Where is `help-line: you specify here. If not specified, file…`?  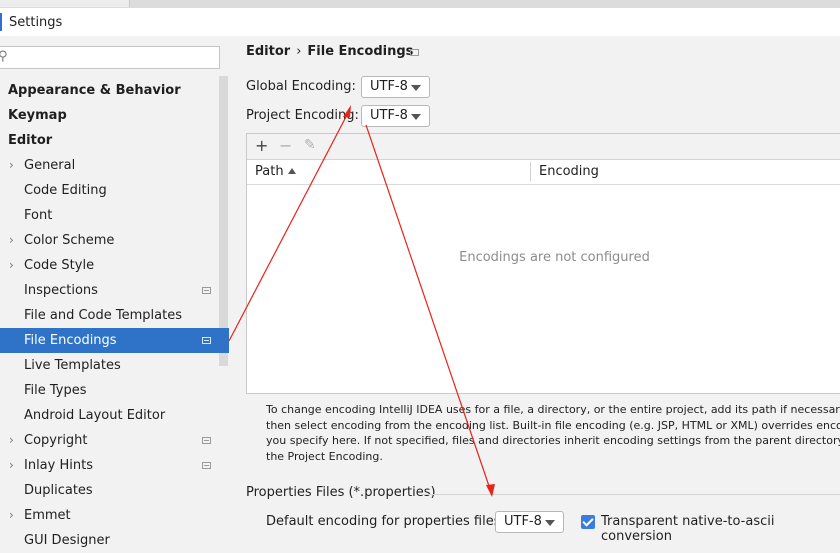
help-line: you specify here. If not specified, file… is located at coordinates (553, 440).